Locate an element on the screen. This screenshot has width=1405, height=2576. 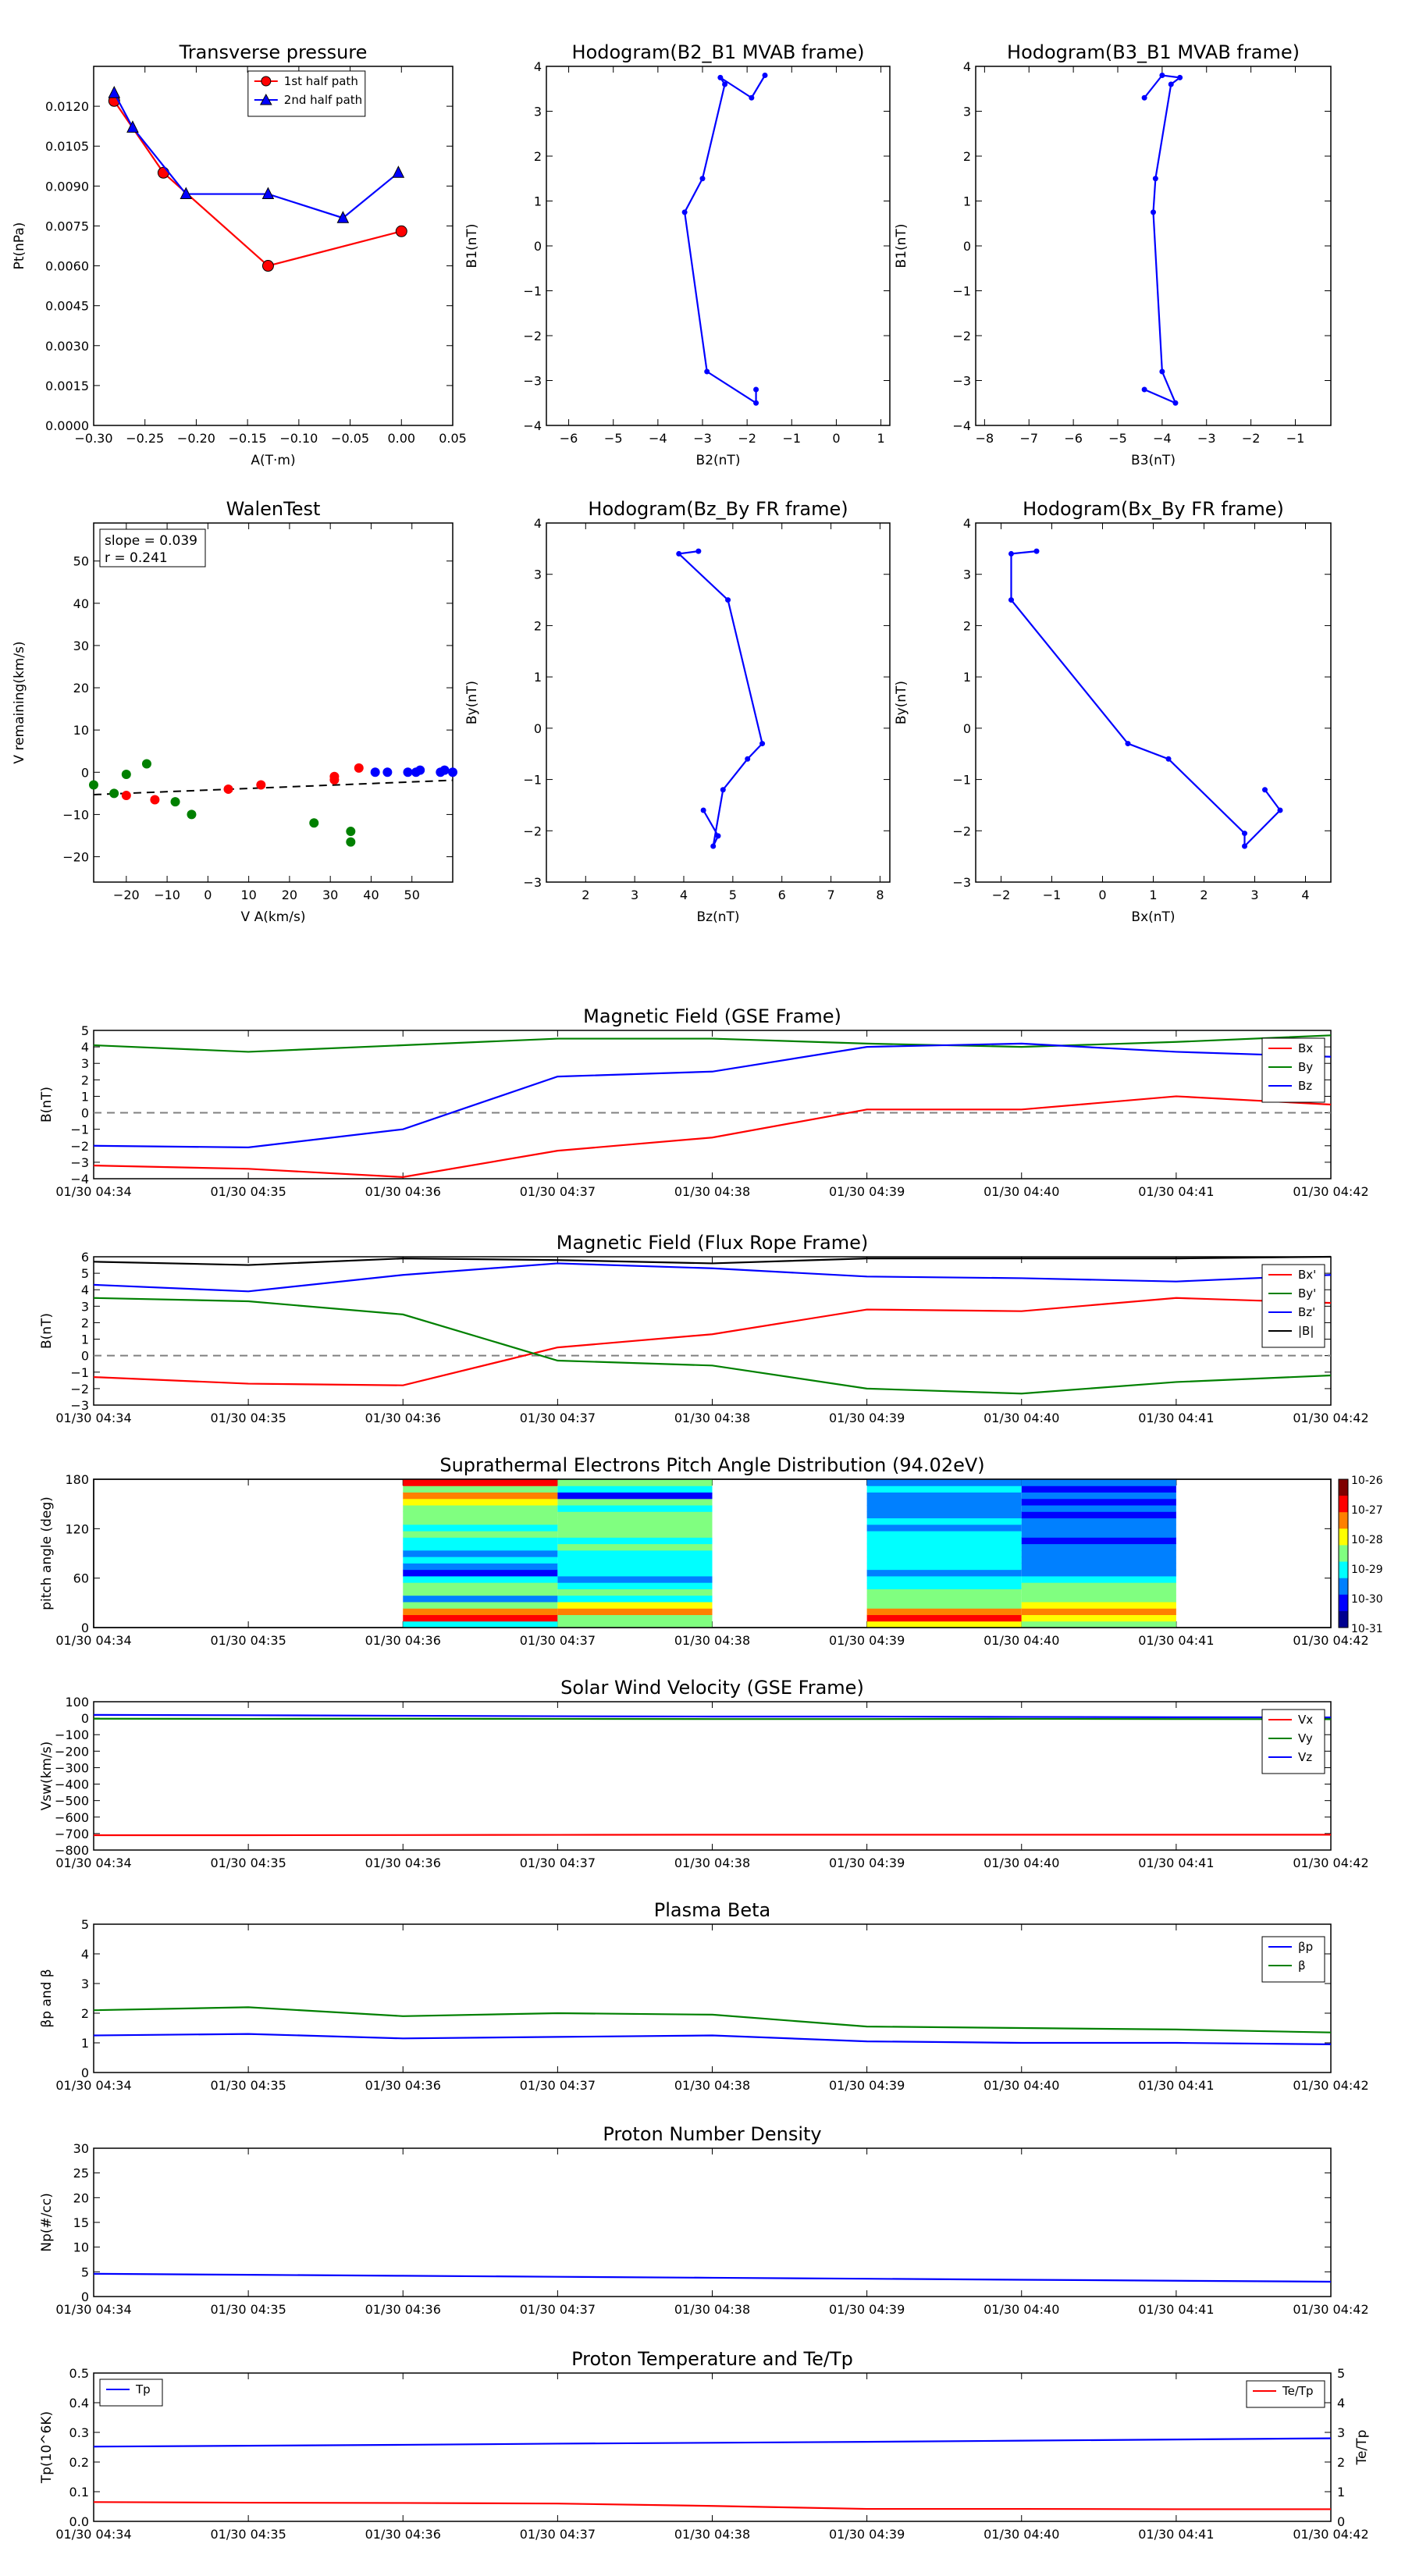
x-tick-label: 01/30 04:35 is located at coordinates (248, 1418).